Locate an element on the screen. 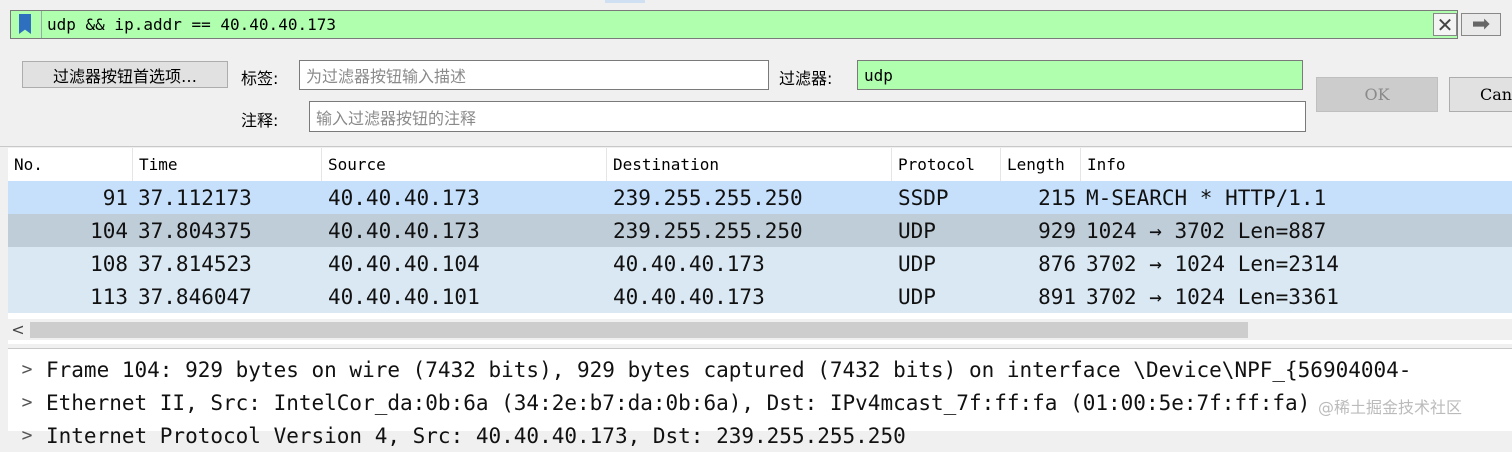 The height and width of the screenshot is (452, 1512). arrow-right-icon: ➡ is located at coordinates (1481, 24).